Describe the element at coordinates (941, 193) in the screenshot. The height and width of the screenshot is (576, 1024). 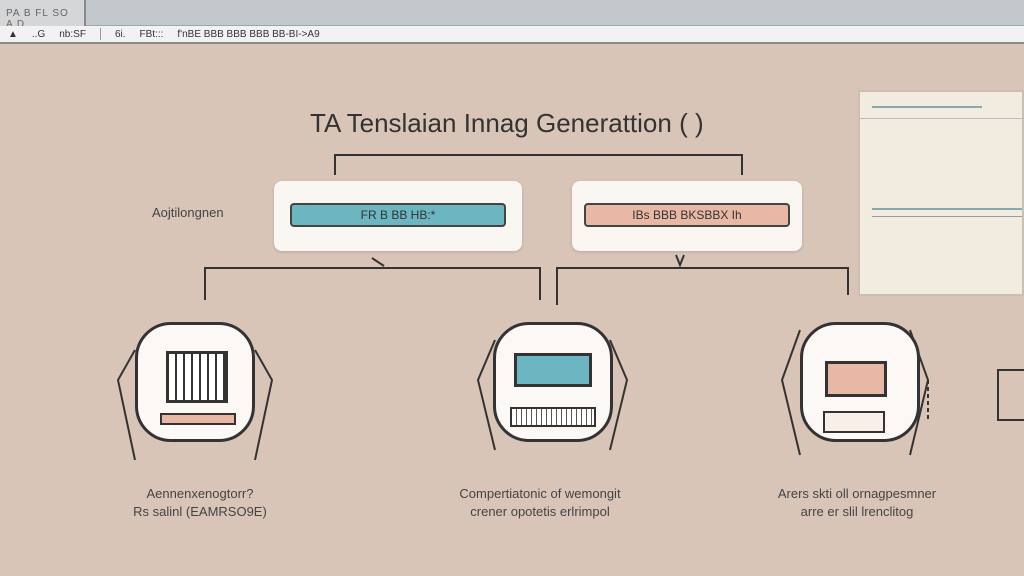
I see `side-panel` at that location.